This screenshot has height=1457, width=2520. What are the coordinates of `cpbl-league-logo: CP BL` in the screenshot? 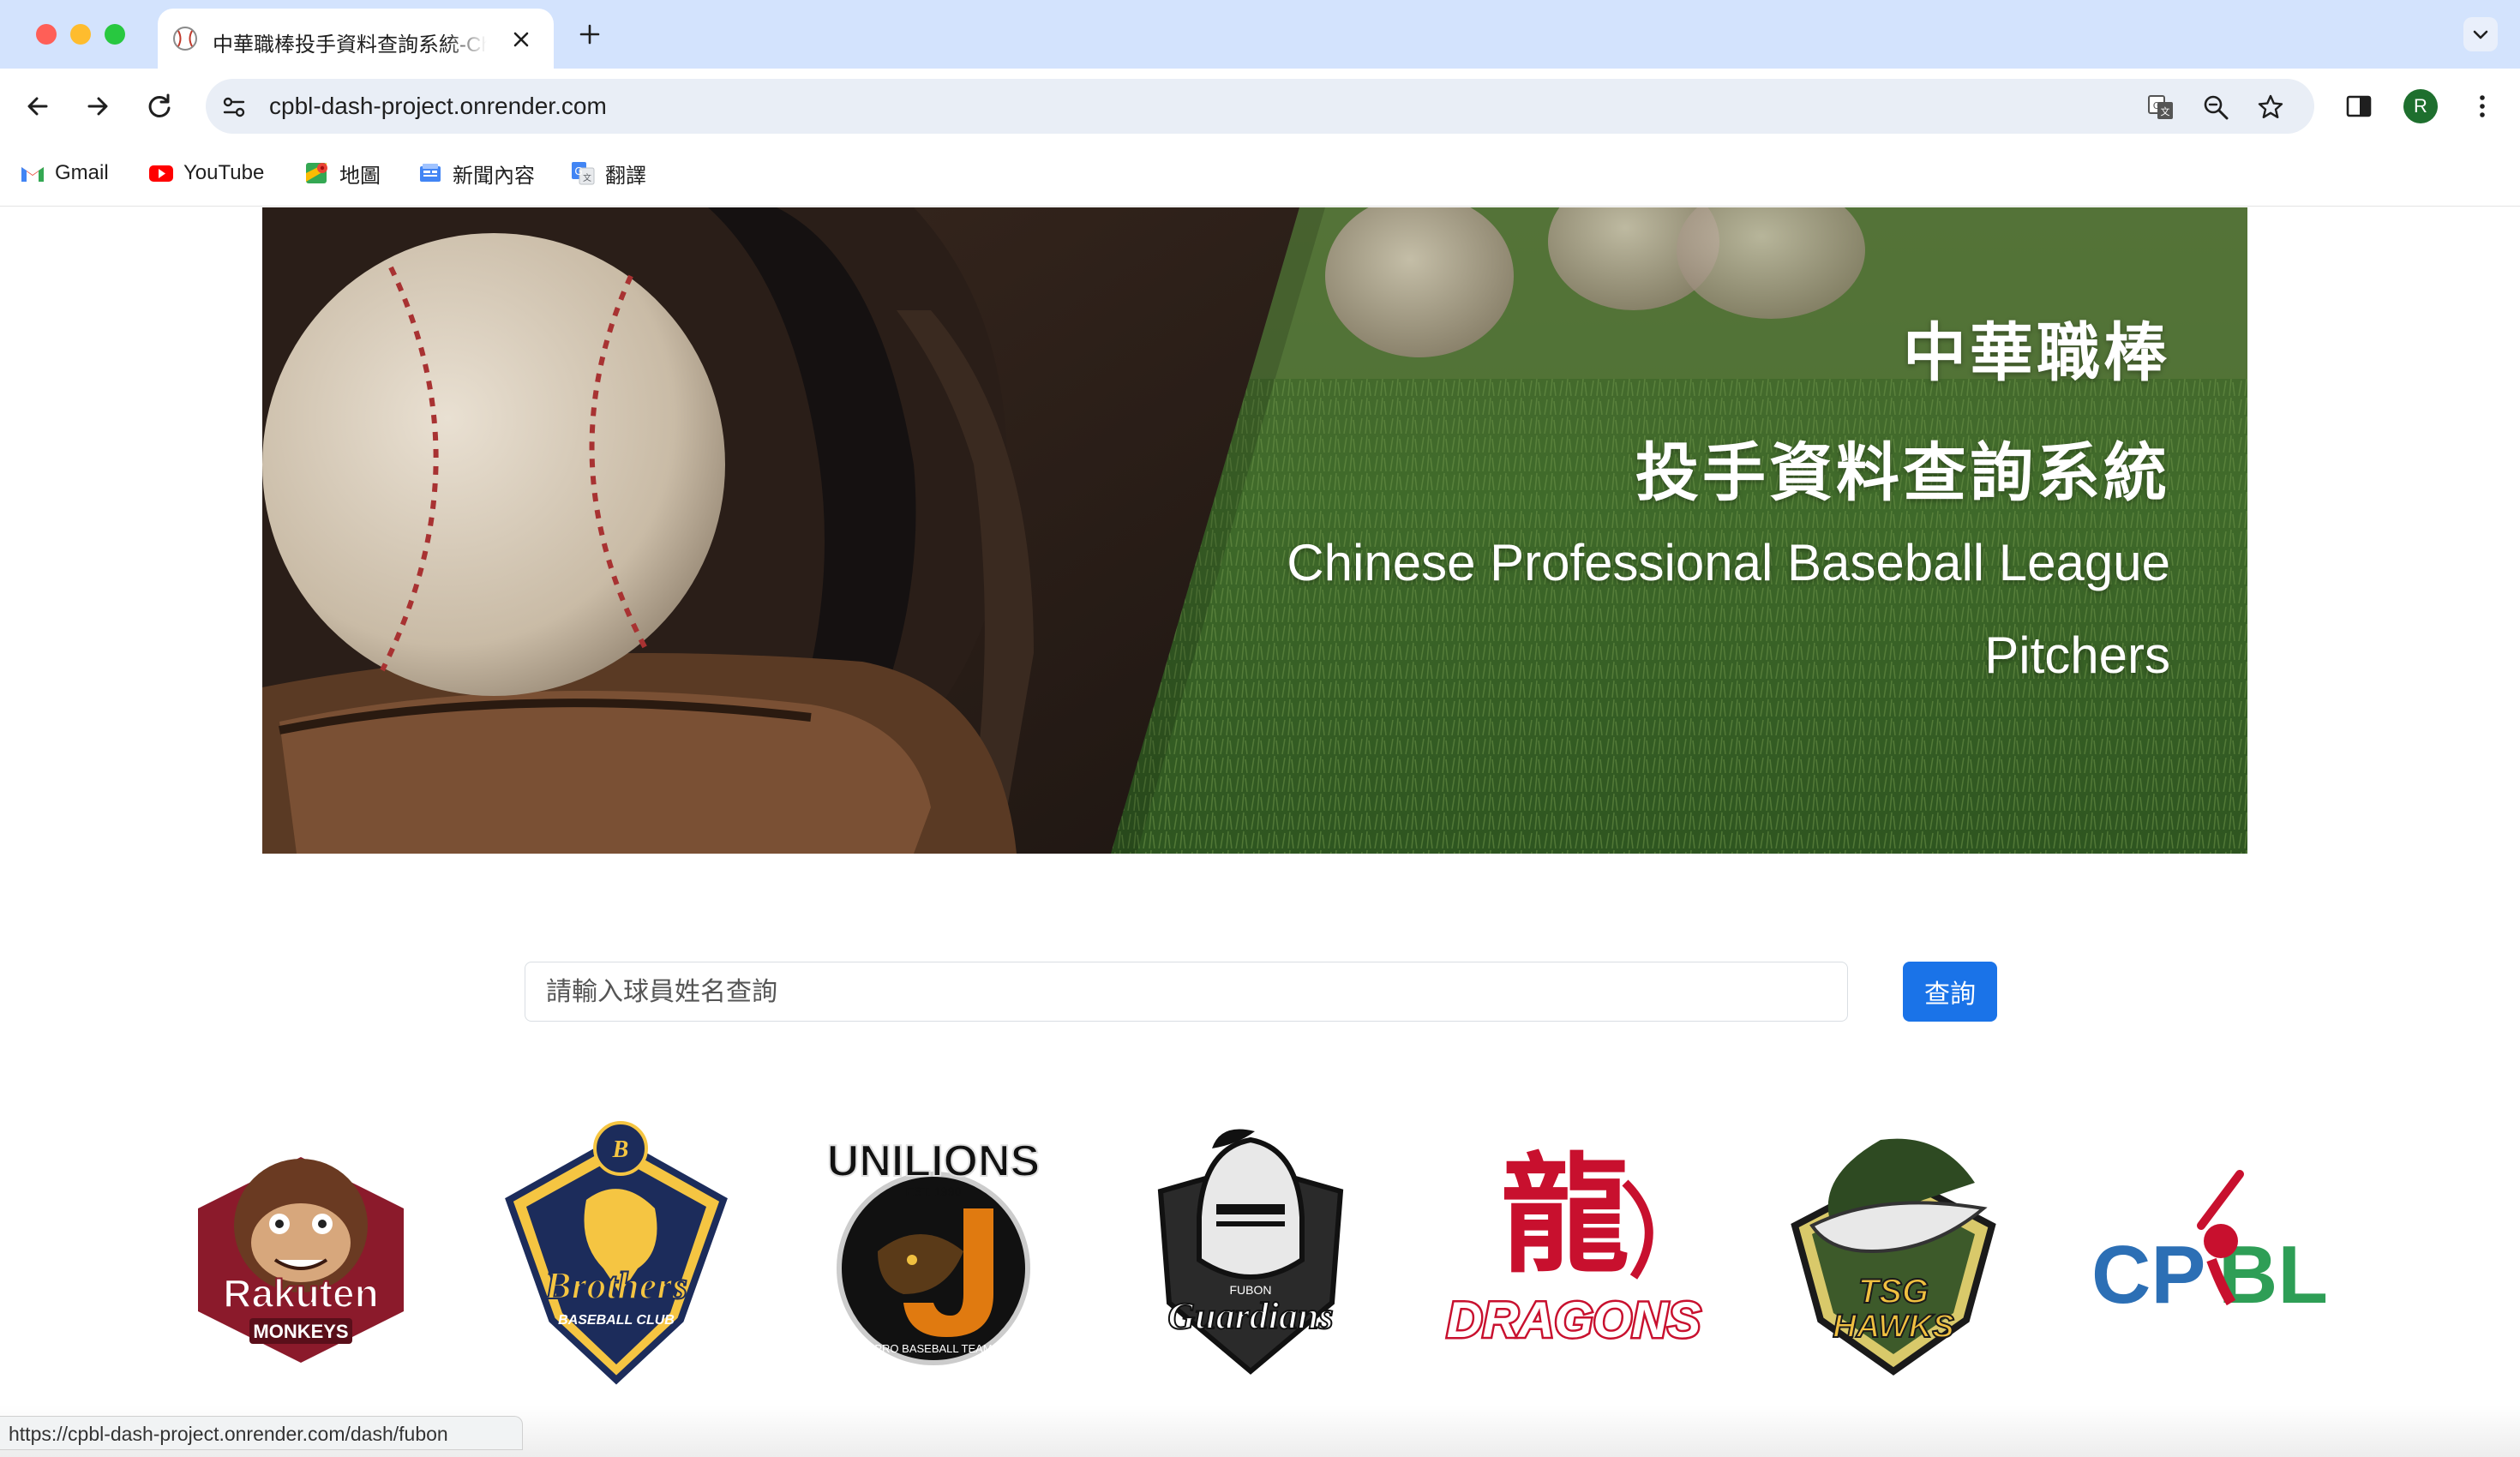 It's located at (2209, 1251).